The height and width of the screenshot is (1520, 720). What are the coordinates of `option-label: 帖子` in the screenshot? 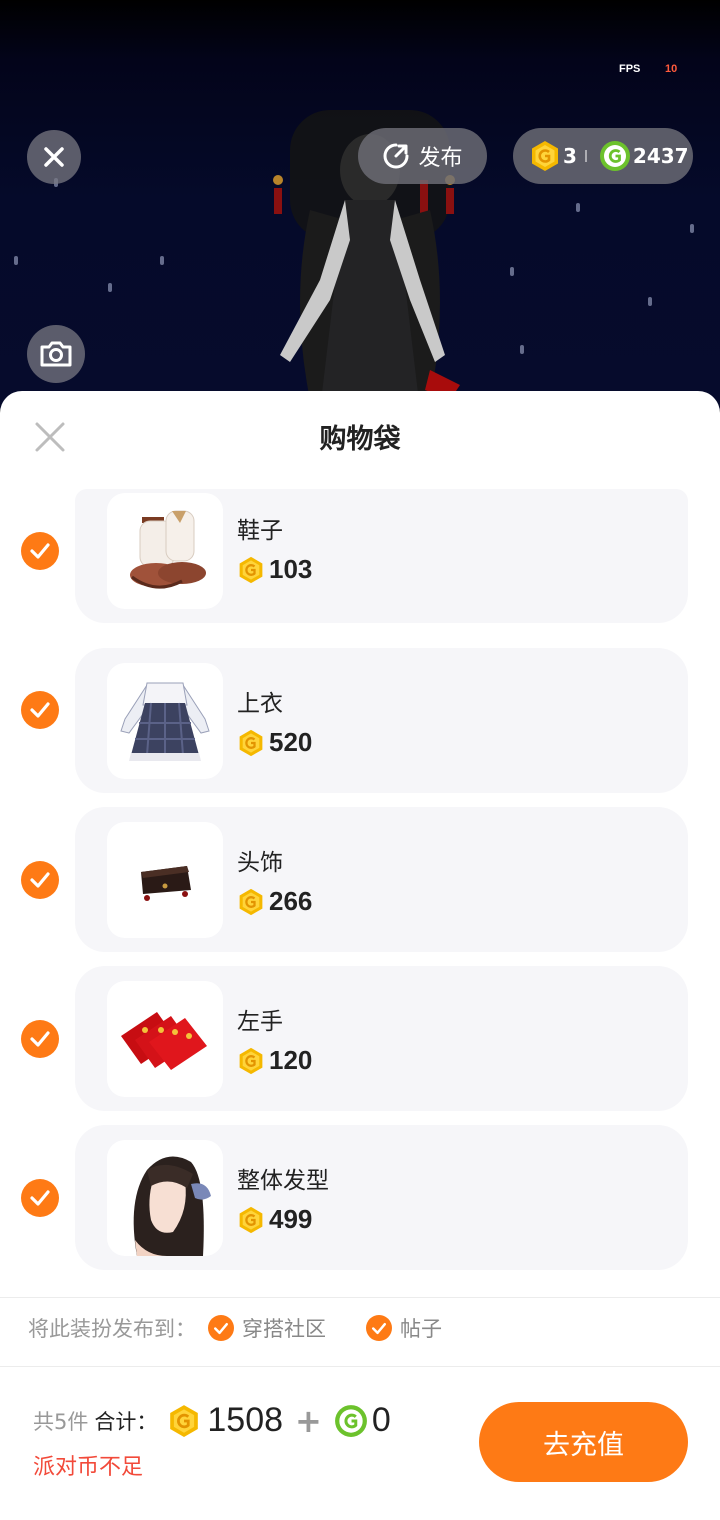 It's located at (421, 1329).